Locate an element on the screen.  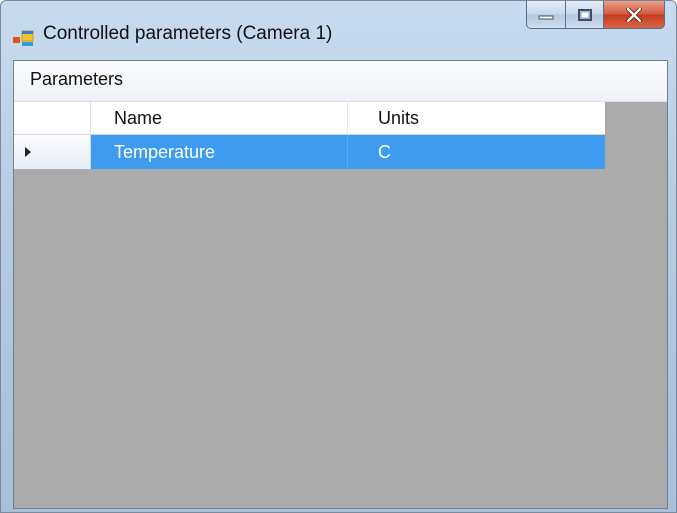
app-window-icon is located at coordinates (24, 38).